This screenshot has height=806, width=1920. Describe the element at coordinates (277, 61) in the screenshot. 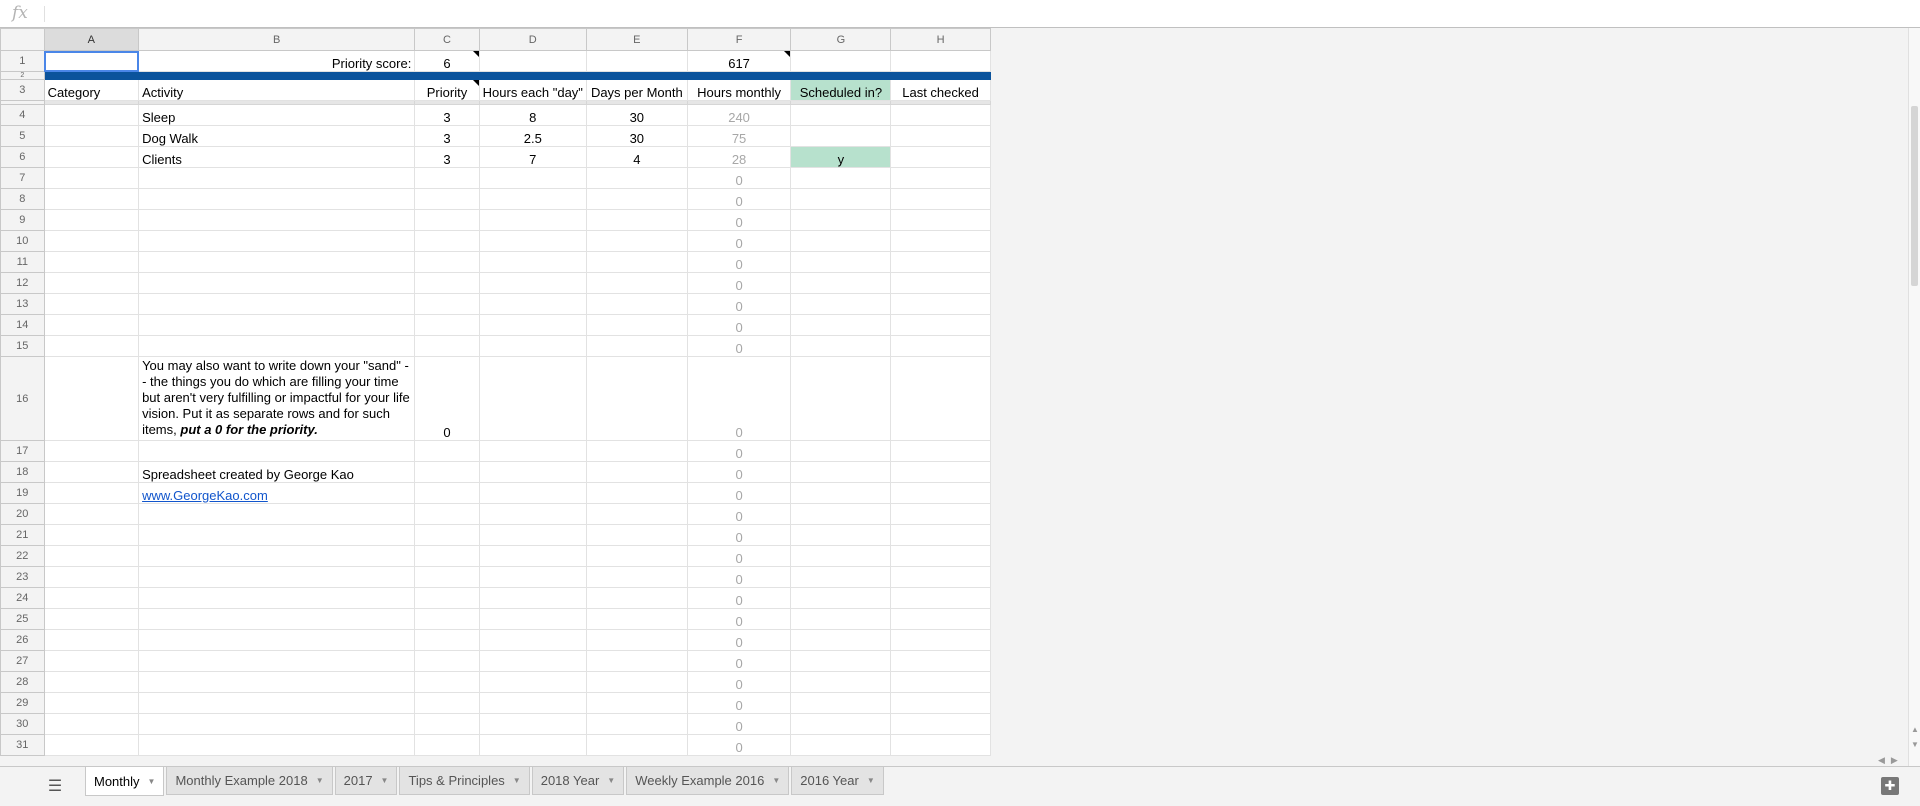

I see `cell-b1: Priority score:` at that location.